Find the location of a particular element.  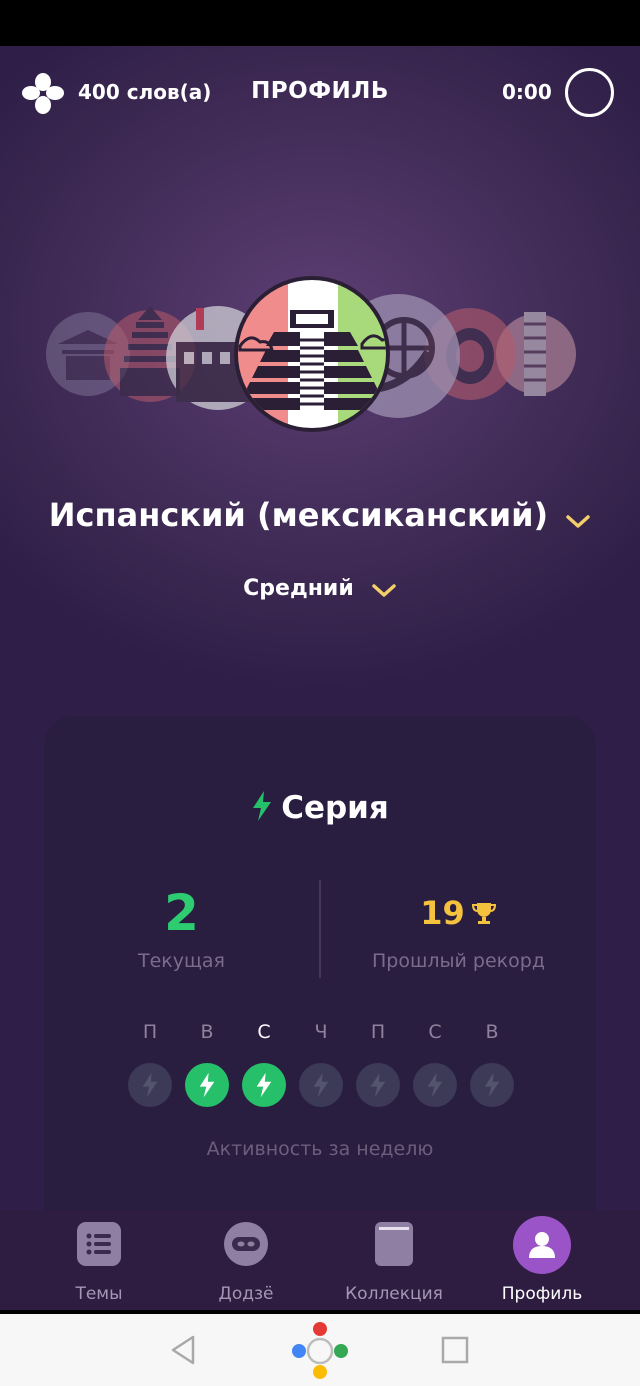

timer-text: 0:00 is located at coordinates (527, 92).